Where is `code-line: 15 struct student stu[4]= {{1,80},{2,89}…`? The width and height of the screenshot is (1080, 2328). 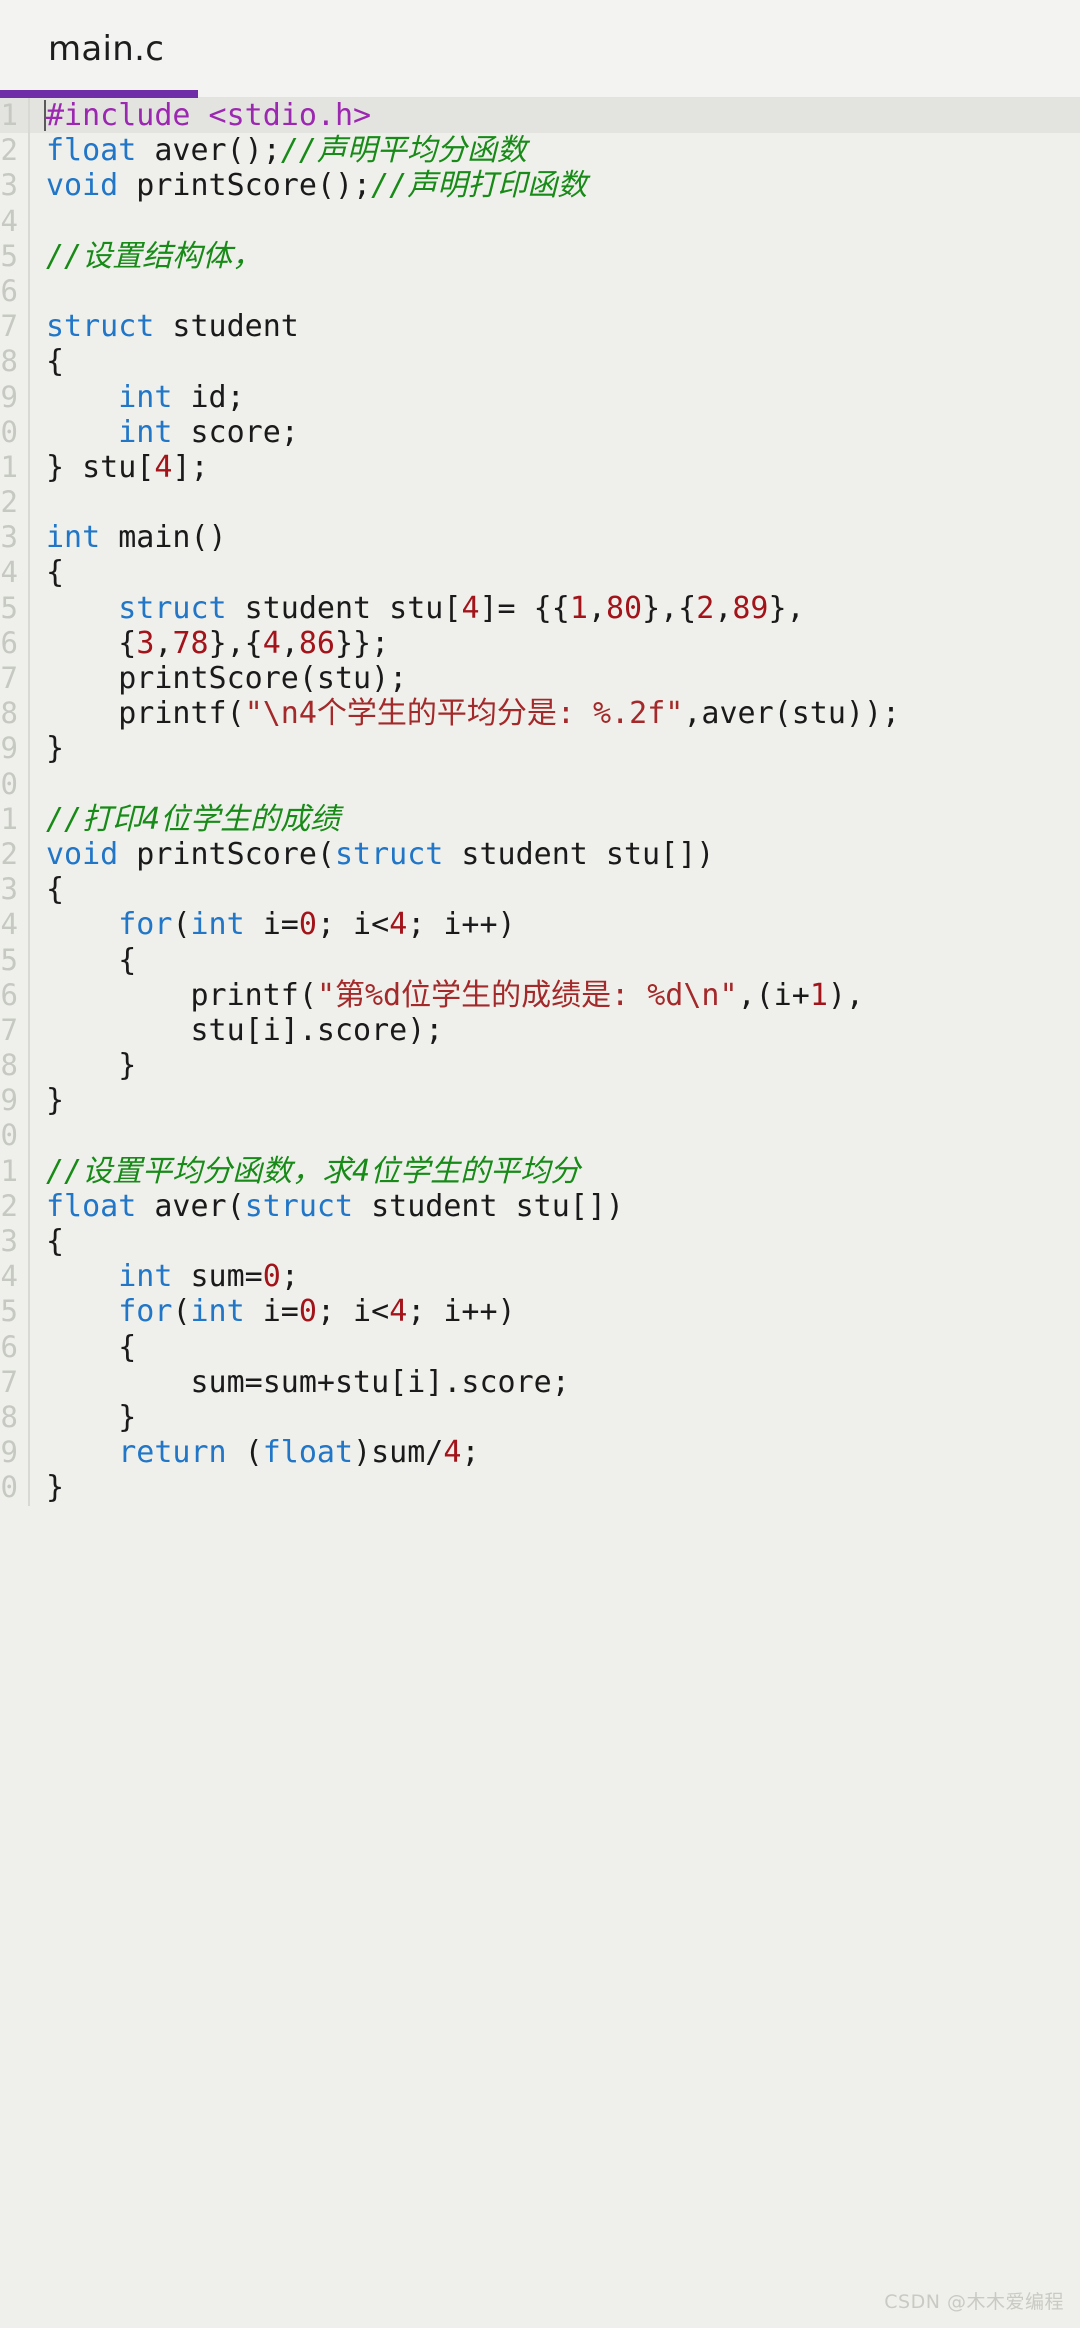 code-line: 15 struct student stu[4]= {{1,80},{2,89}… is located at coordinates (540, 608).